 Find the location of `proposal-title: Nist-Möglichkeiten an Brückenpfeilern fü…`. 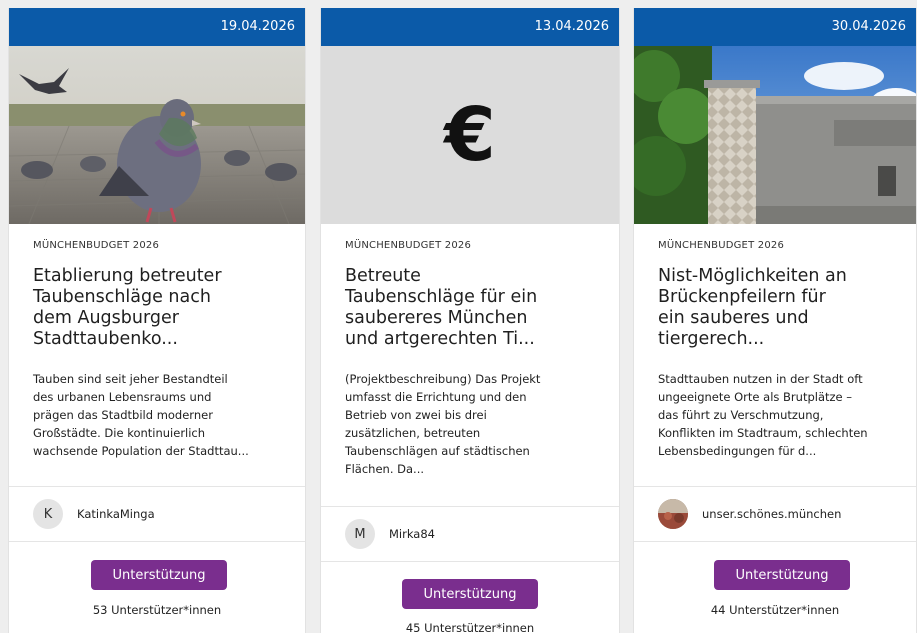

proposal-title: Nist-Möglichkeiten an Brückenpfeilern fü… is located at coordinates (775, 315).